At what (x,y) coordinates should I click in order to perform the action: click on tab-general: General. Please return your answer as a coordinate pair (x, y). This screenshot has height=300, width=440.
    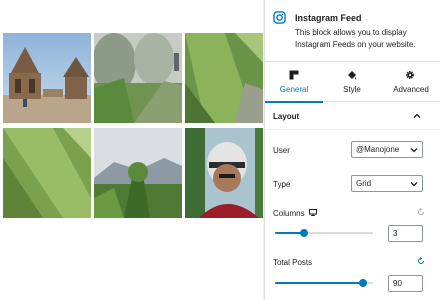
    Looking at the image, I should click on (294, 82).